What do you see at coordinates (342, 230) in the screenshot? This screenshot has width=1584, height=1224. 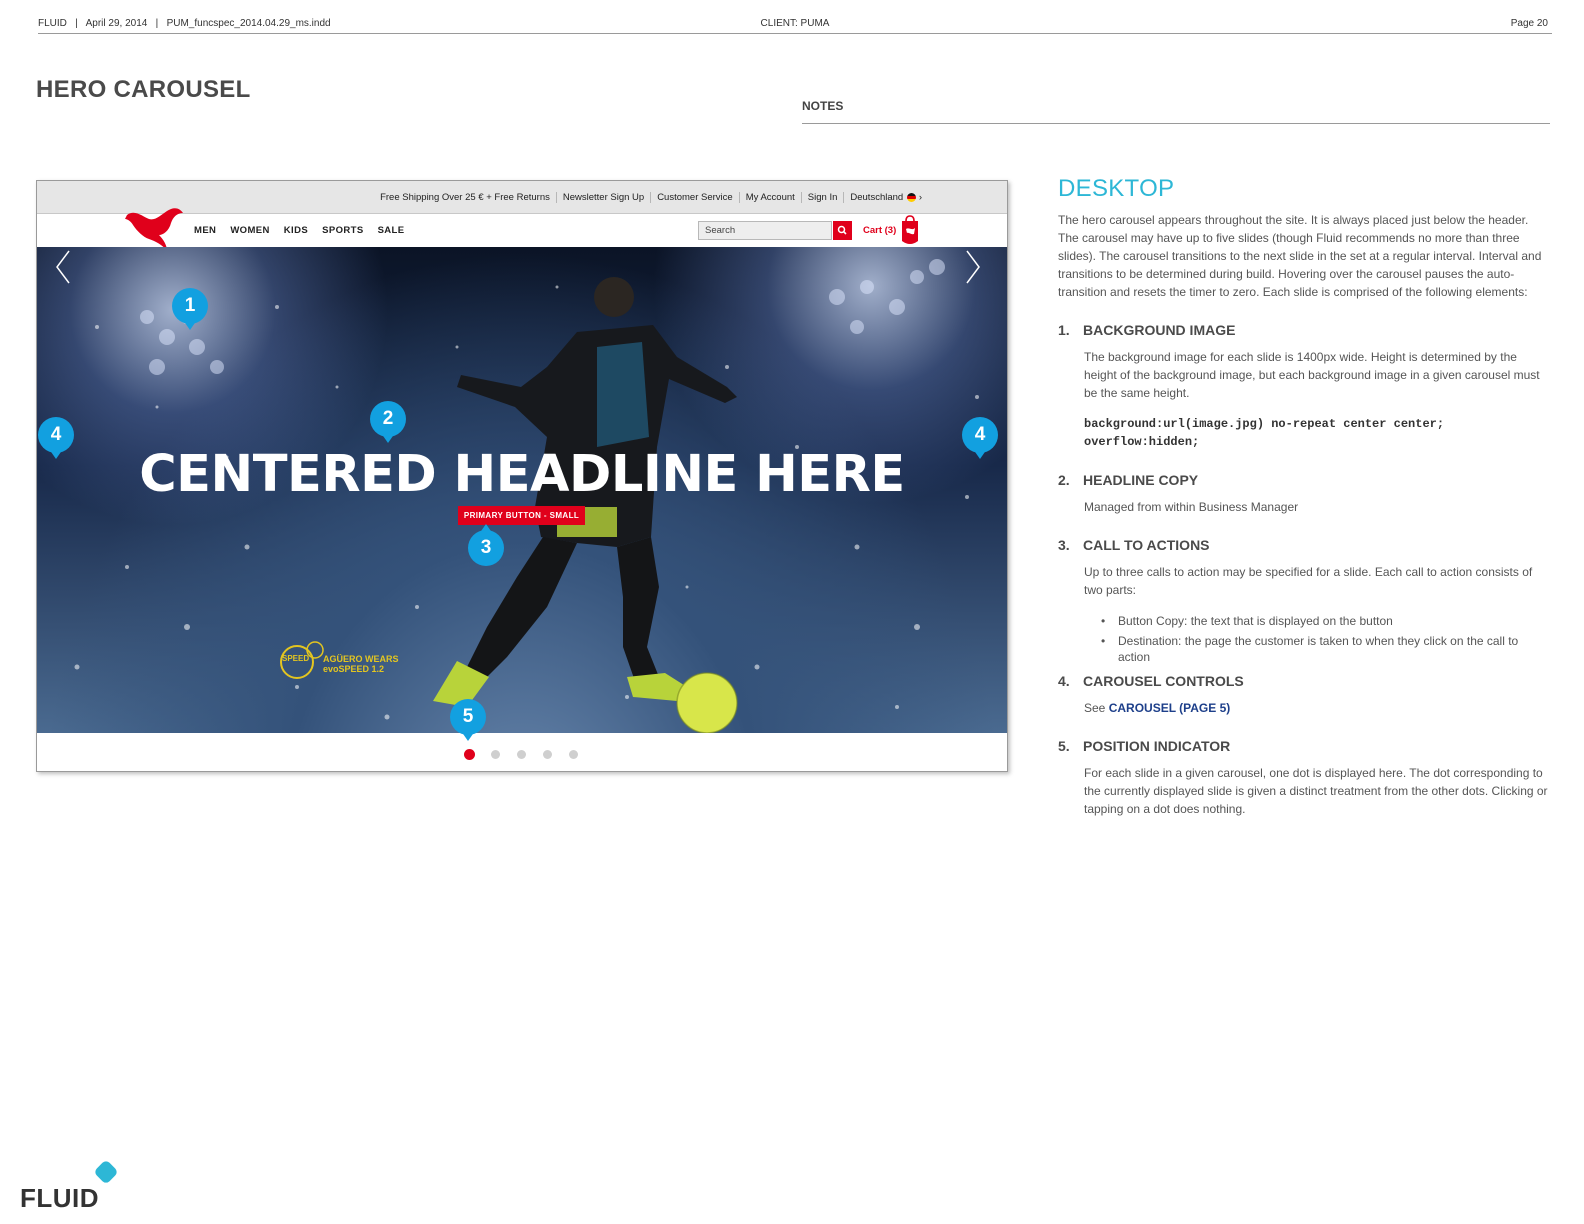 I see `nav-item-sports: SPORTS` at bounding box center [342, 230].